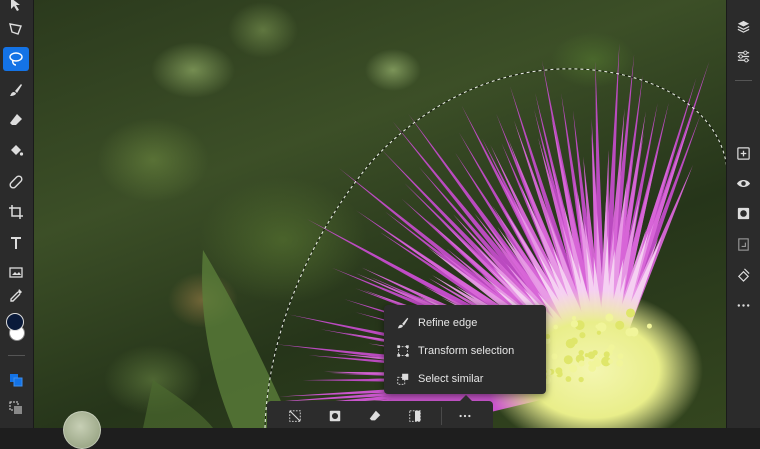 The image size is (760, 449). I want to click on mask-icon, so click(743, 213).